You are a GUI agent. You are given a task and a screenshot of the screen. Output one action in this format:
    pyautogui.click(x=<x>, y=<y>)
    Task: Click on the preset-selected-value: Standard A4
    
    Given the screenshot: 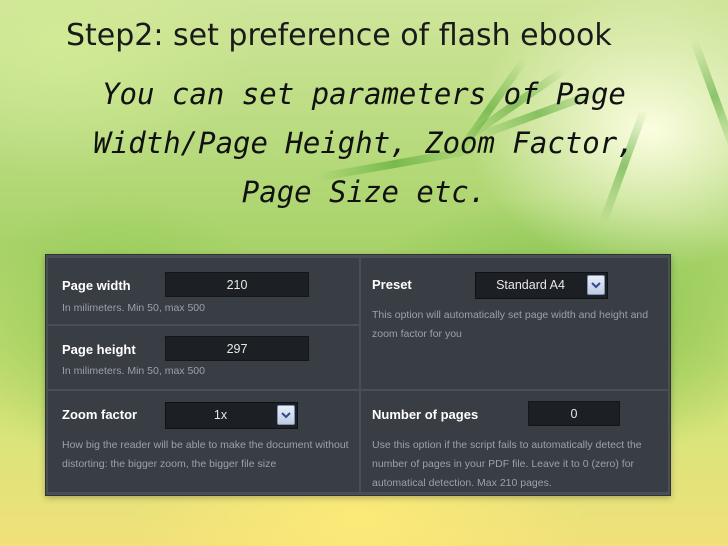 What is the action you would take?
    pyautogui.click(x=530, y=285)
    